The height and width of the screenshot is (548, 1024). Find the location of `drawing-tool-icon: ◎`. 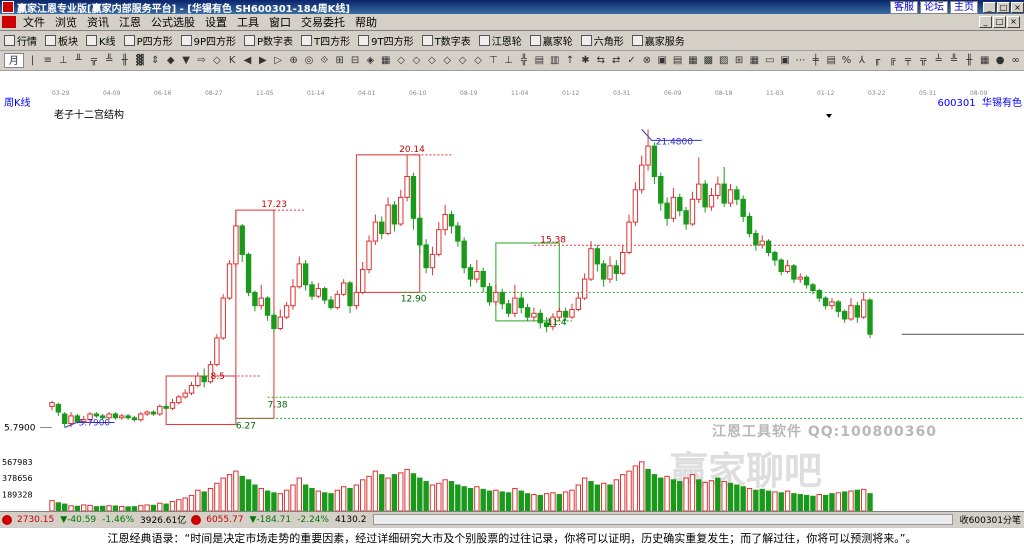

drawing-tool-icon: ◎ is located at coordinates (308, 60).